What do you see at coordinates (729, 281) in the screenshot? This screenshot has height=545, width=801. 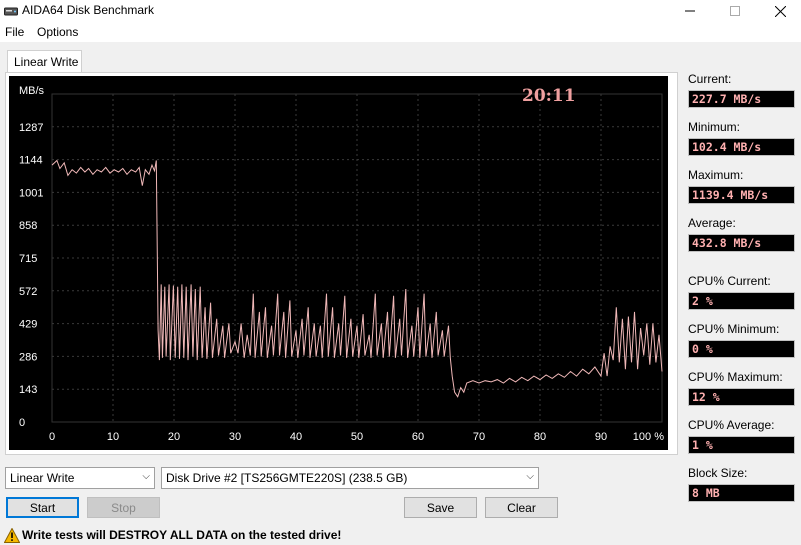 I see `cpu-current-label: CPU% Current:` at bounding box center [729, 281].